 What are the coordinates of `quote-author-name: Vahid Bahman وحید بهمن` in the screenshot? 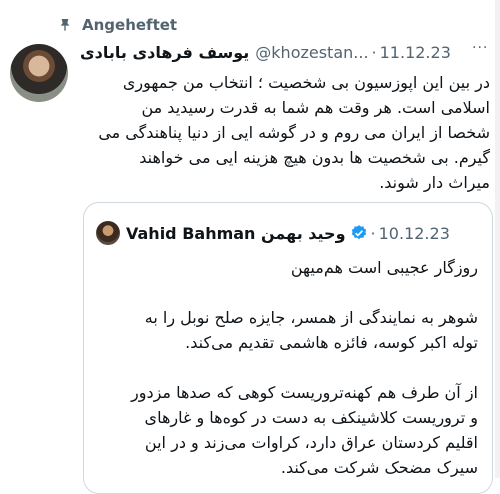 It's located at (236, 233).